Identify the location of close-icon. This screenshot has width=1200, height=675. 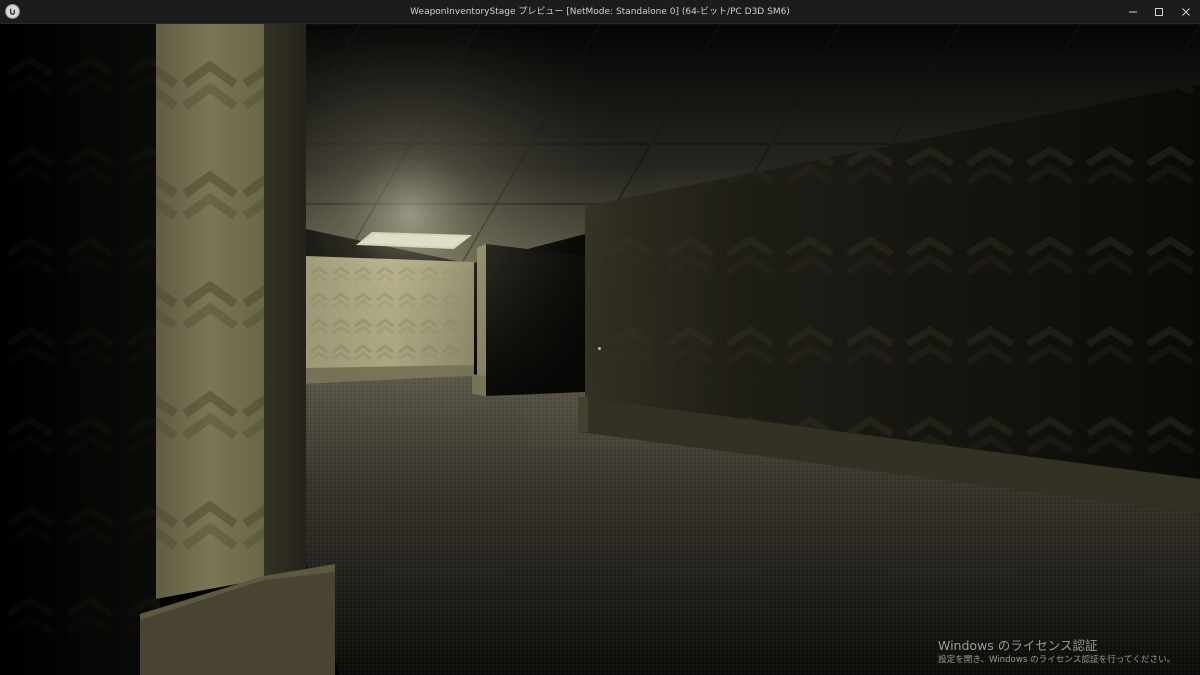
(1186, 12).